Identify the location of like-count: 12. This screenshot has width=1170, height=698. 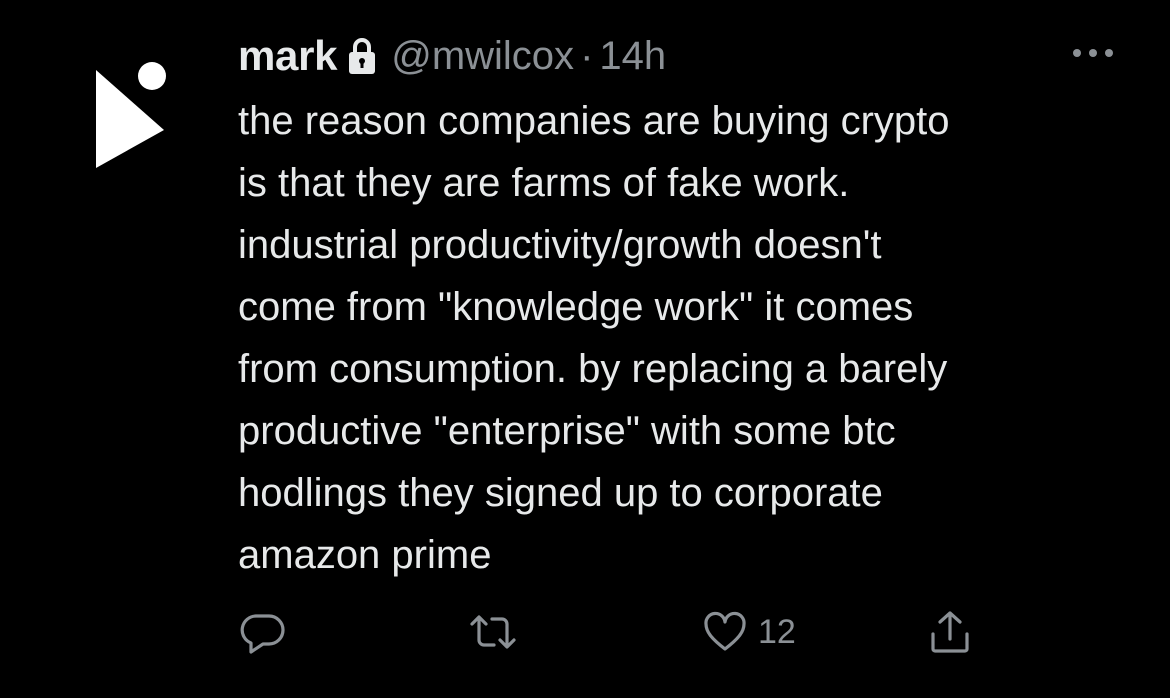
(777, 631).